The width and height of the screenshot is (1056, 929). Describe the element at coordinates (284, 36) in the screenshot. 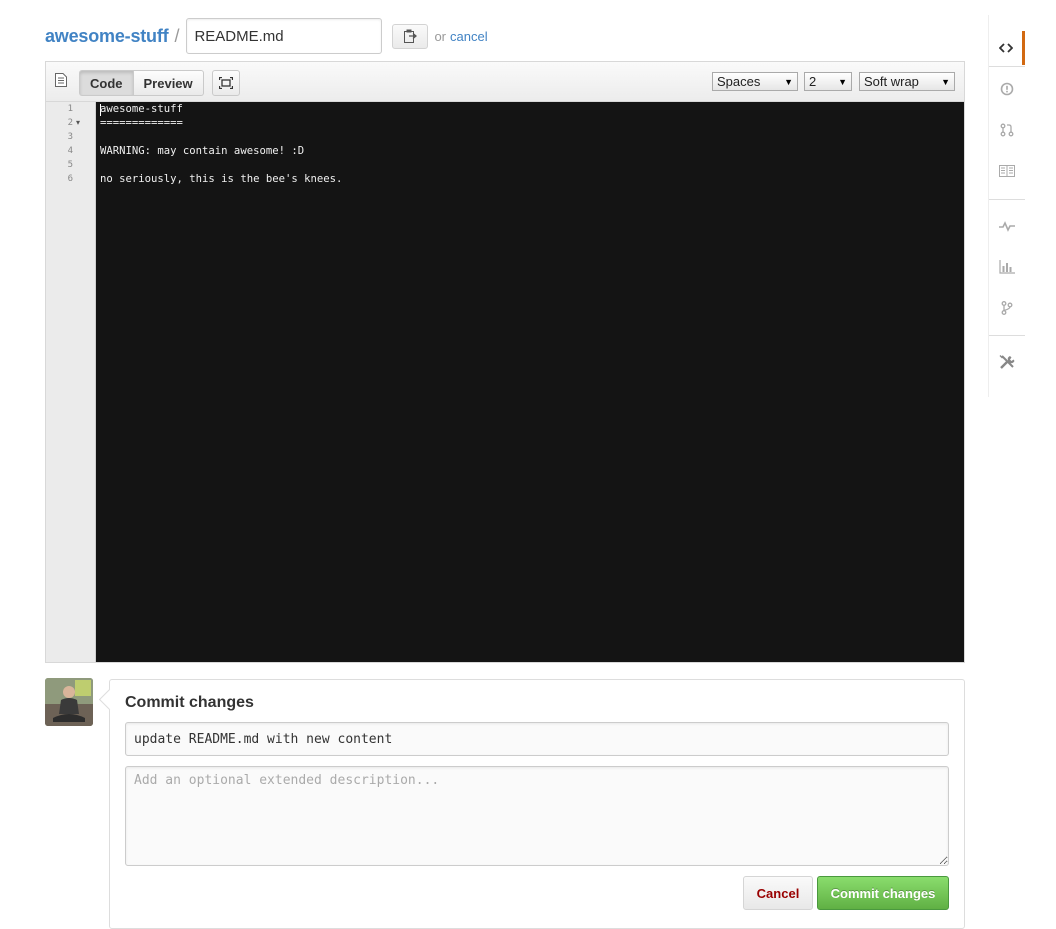

I see `filename-input` at that location.